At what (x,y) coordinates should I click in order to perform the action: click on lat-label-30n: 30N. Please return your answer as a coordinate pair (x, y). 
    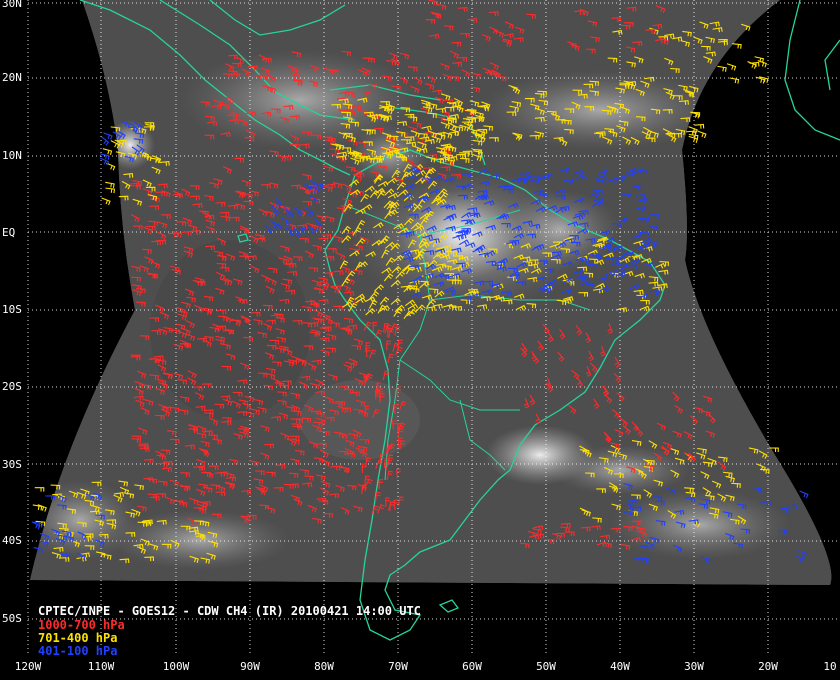
    Looking at the image, I should click on (12, 5).